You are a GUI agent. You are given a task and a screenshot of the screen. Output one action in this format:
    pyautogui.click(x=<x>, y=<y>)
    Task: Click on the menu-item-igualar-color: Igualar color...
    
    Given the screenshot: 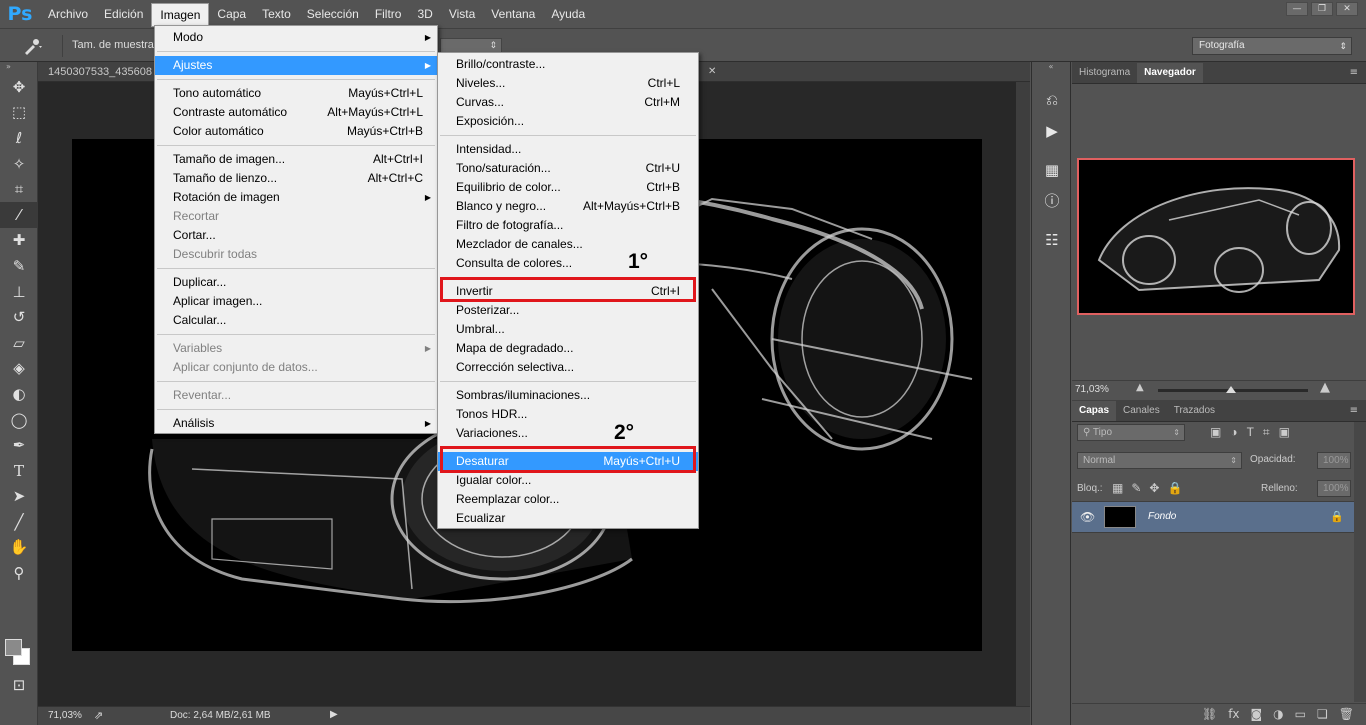 What is the action you would take?
    pyautogui.click(x=568, y=480)
    